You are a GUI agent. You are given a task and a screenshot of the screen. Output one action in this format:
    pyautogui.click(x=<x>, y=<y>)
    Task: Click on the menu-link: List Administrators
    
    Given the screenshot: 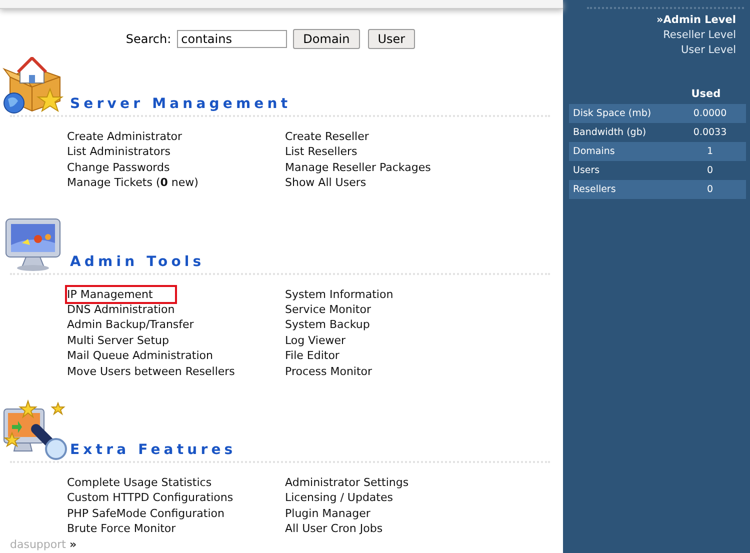 What is the action you would take?
    pyautogui.click(x=118, y=152)
    